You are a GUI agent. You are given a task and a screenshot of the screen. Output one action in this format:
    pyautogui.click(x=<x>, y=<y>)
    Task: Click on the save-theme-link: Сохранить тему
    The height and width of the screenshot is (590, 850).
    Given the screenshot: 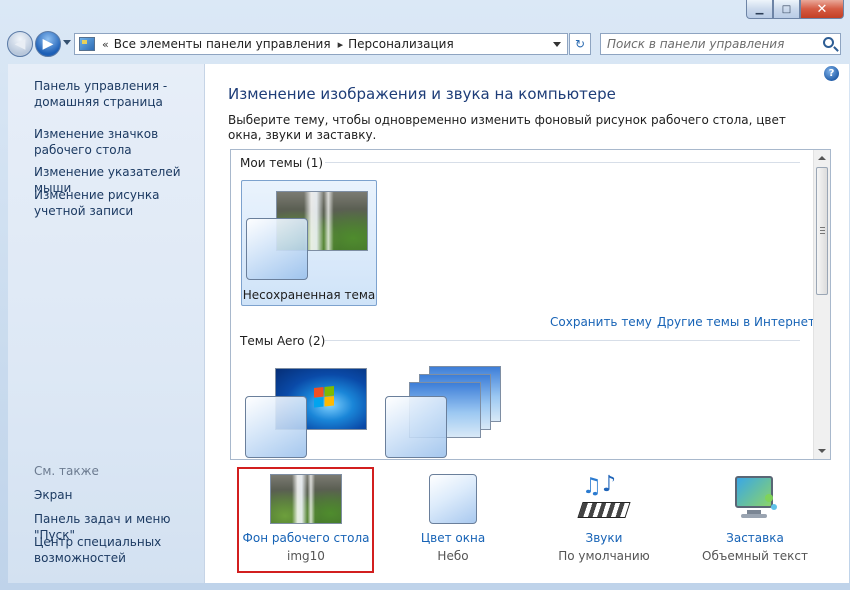 What is the action you would take?
    pyautogui.click(x=601, y=322)
    